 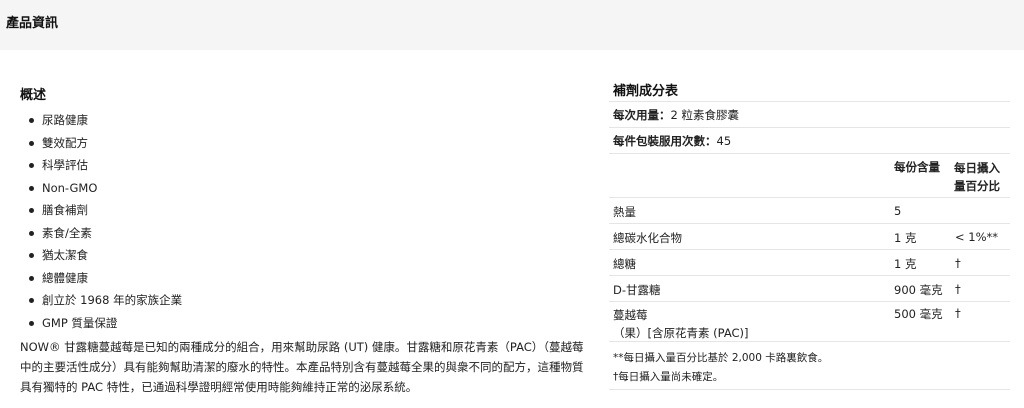 I want to click on overview-title: 概述, so click(x=33, y=95).